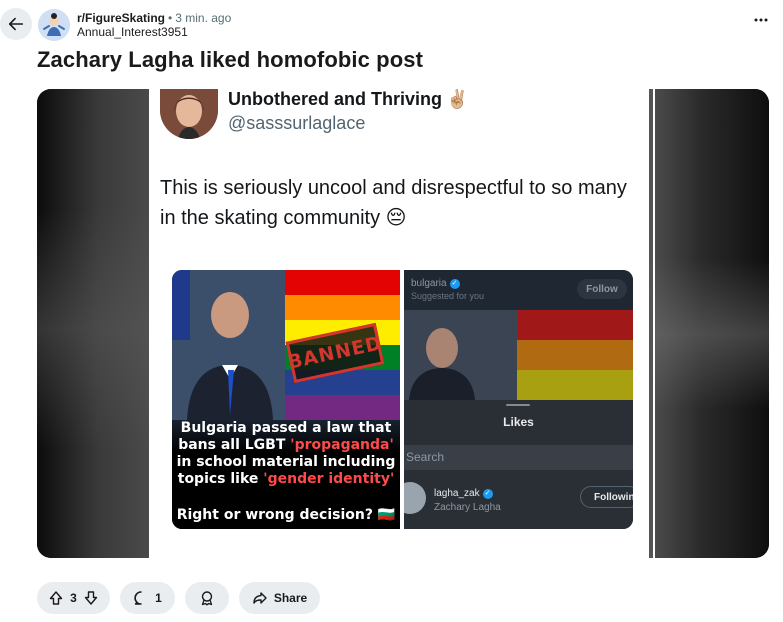 The height and width of the screenshot is (622, 783). I want to click on caption-gender-identity: 'gender identity', so click(329, 479).